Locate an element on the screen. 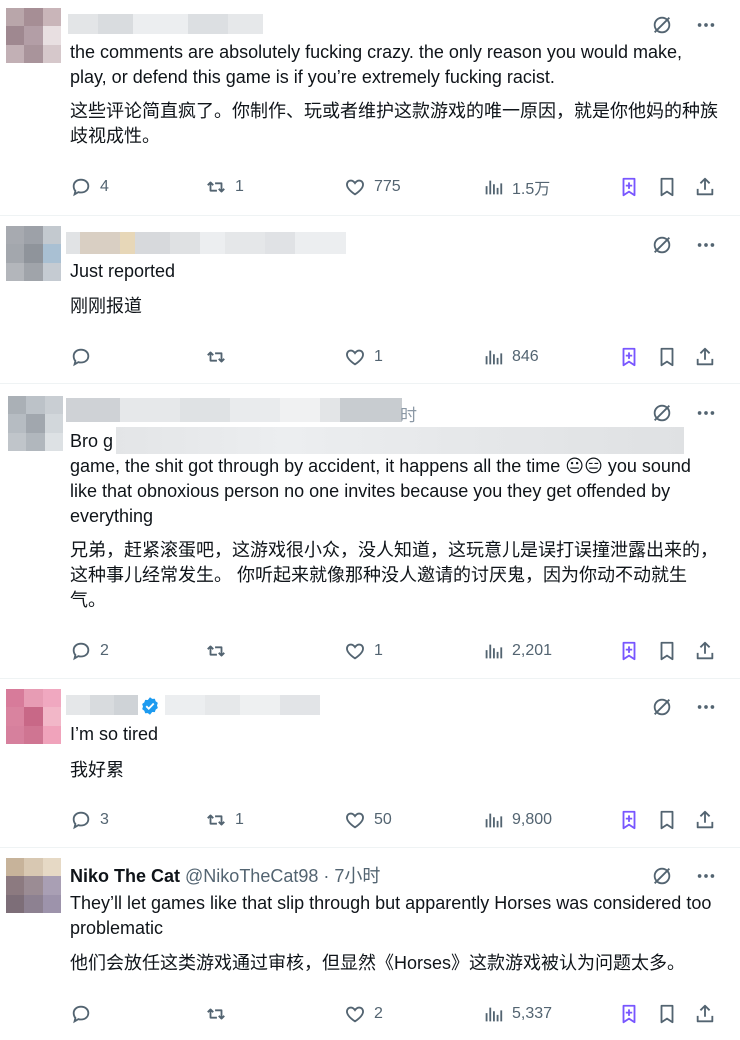 Image resolution: width=740 pixels, height=1040 pixels. tweet-time: · 7小时 is located at coordinates (351, 876).